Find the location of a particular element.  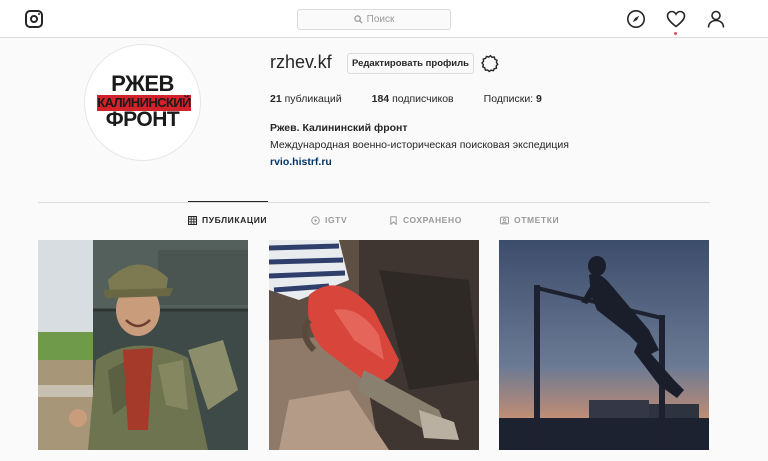

tab-igtv-label: IGTV is located at coordinates (336, 220).